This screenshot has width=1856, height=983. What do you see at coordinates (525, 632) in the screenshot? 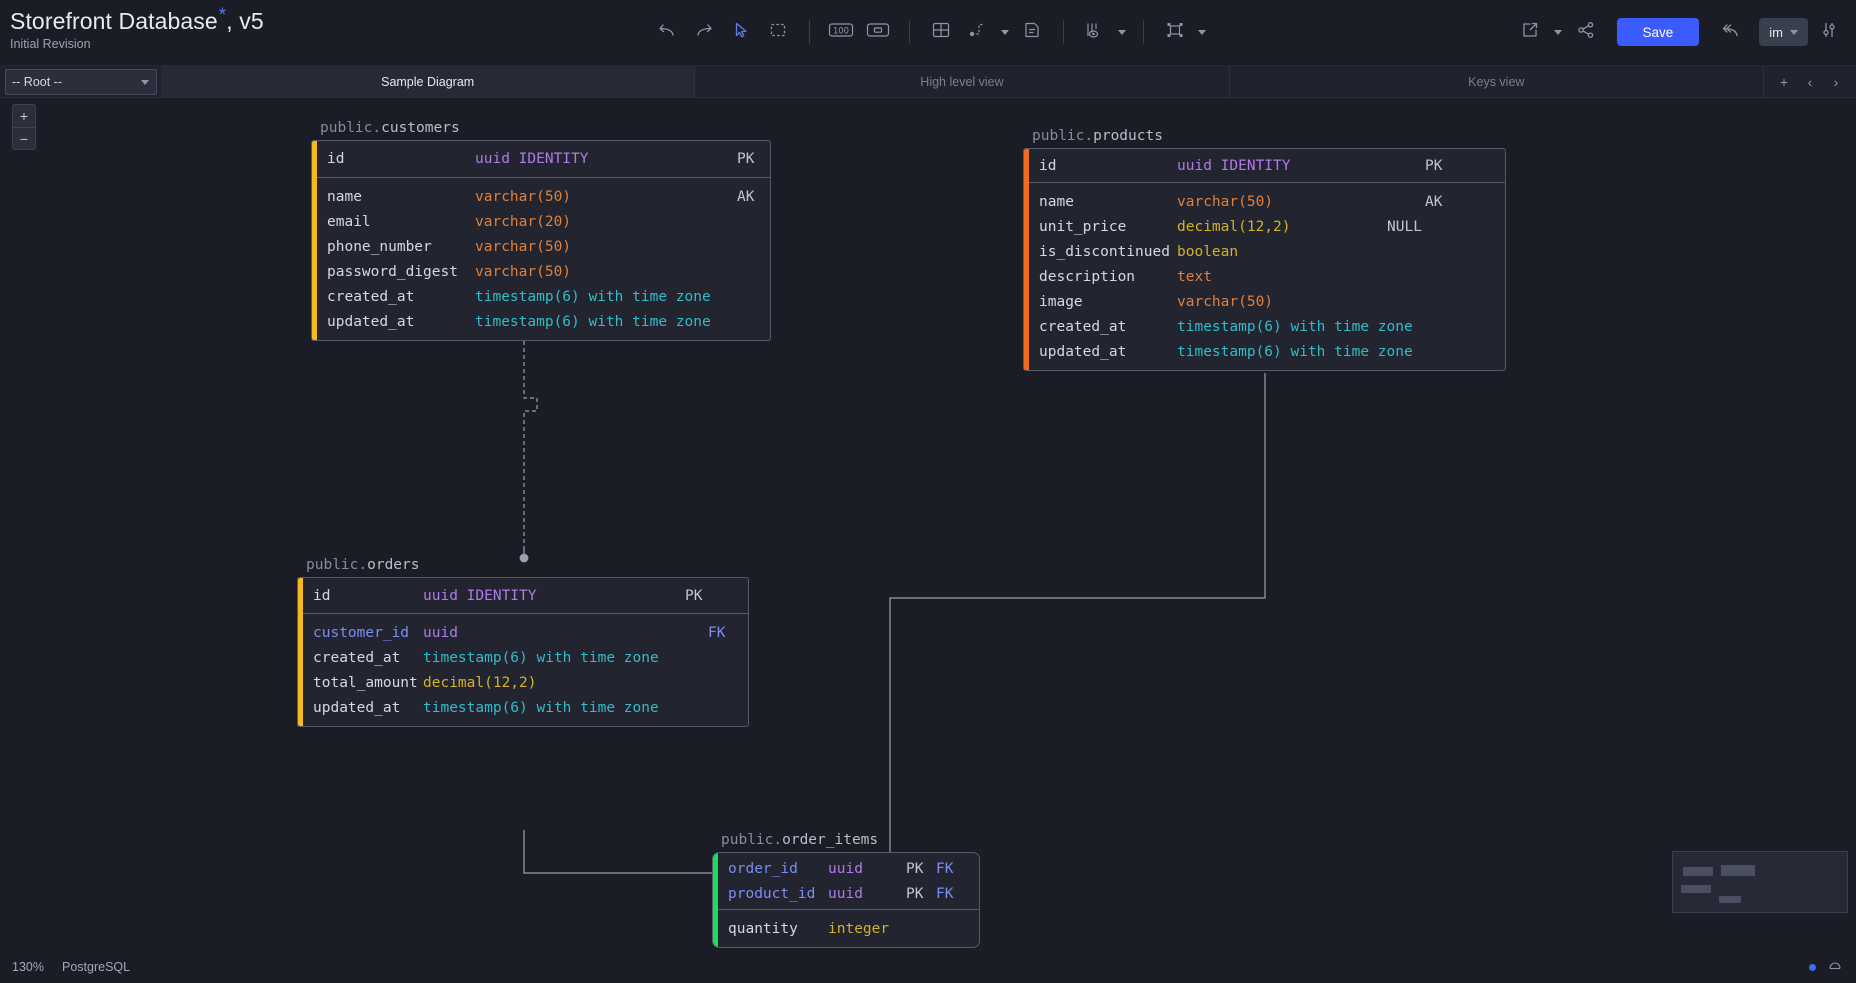
I see `column-row: customer_id uuid FK` at bounding box center [525, 632].